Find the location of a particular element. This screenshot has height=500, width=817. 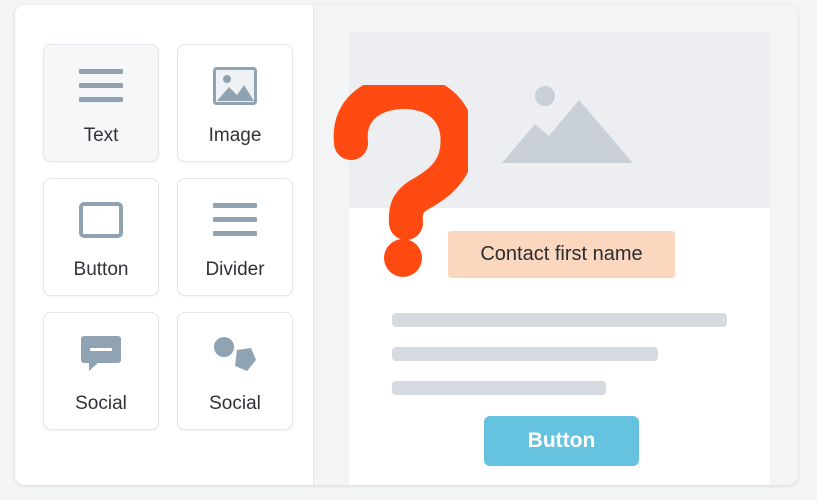

chat-bubble-icon is located at coordinates (101, 354).